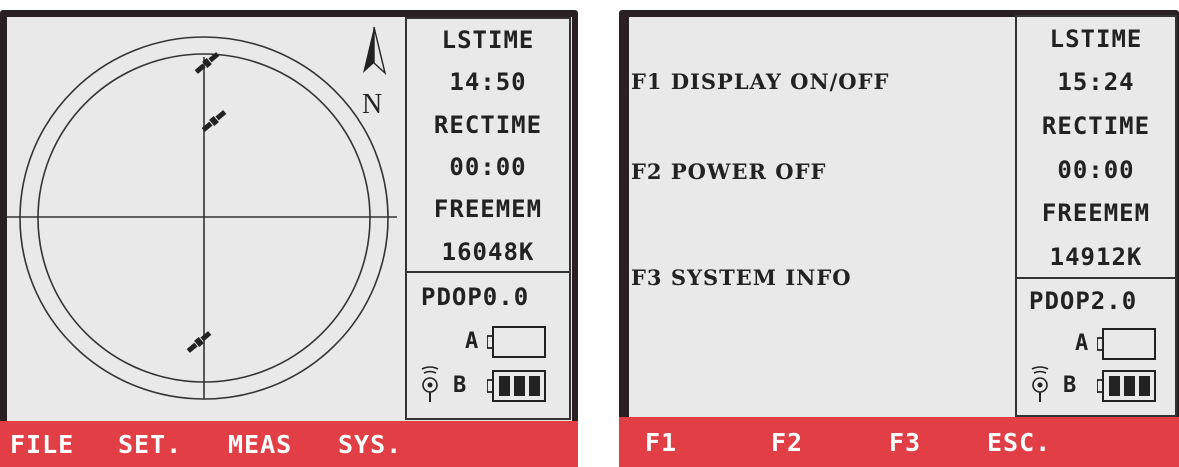 Image resolution: width=1179 pixels, height=467 pixels. I want to click on softkey-bar: F1 F2 F3 ESC., so click(899, 442).